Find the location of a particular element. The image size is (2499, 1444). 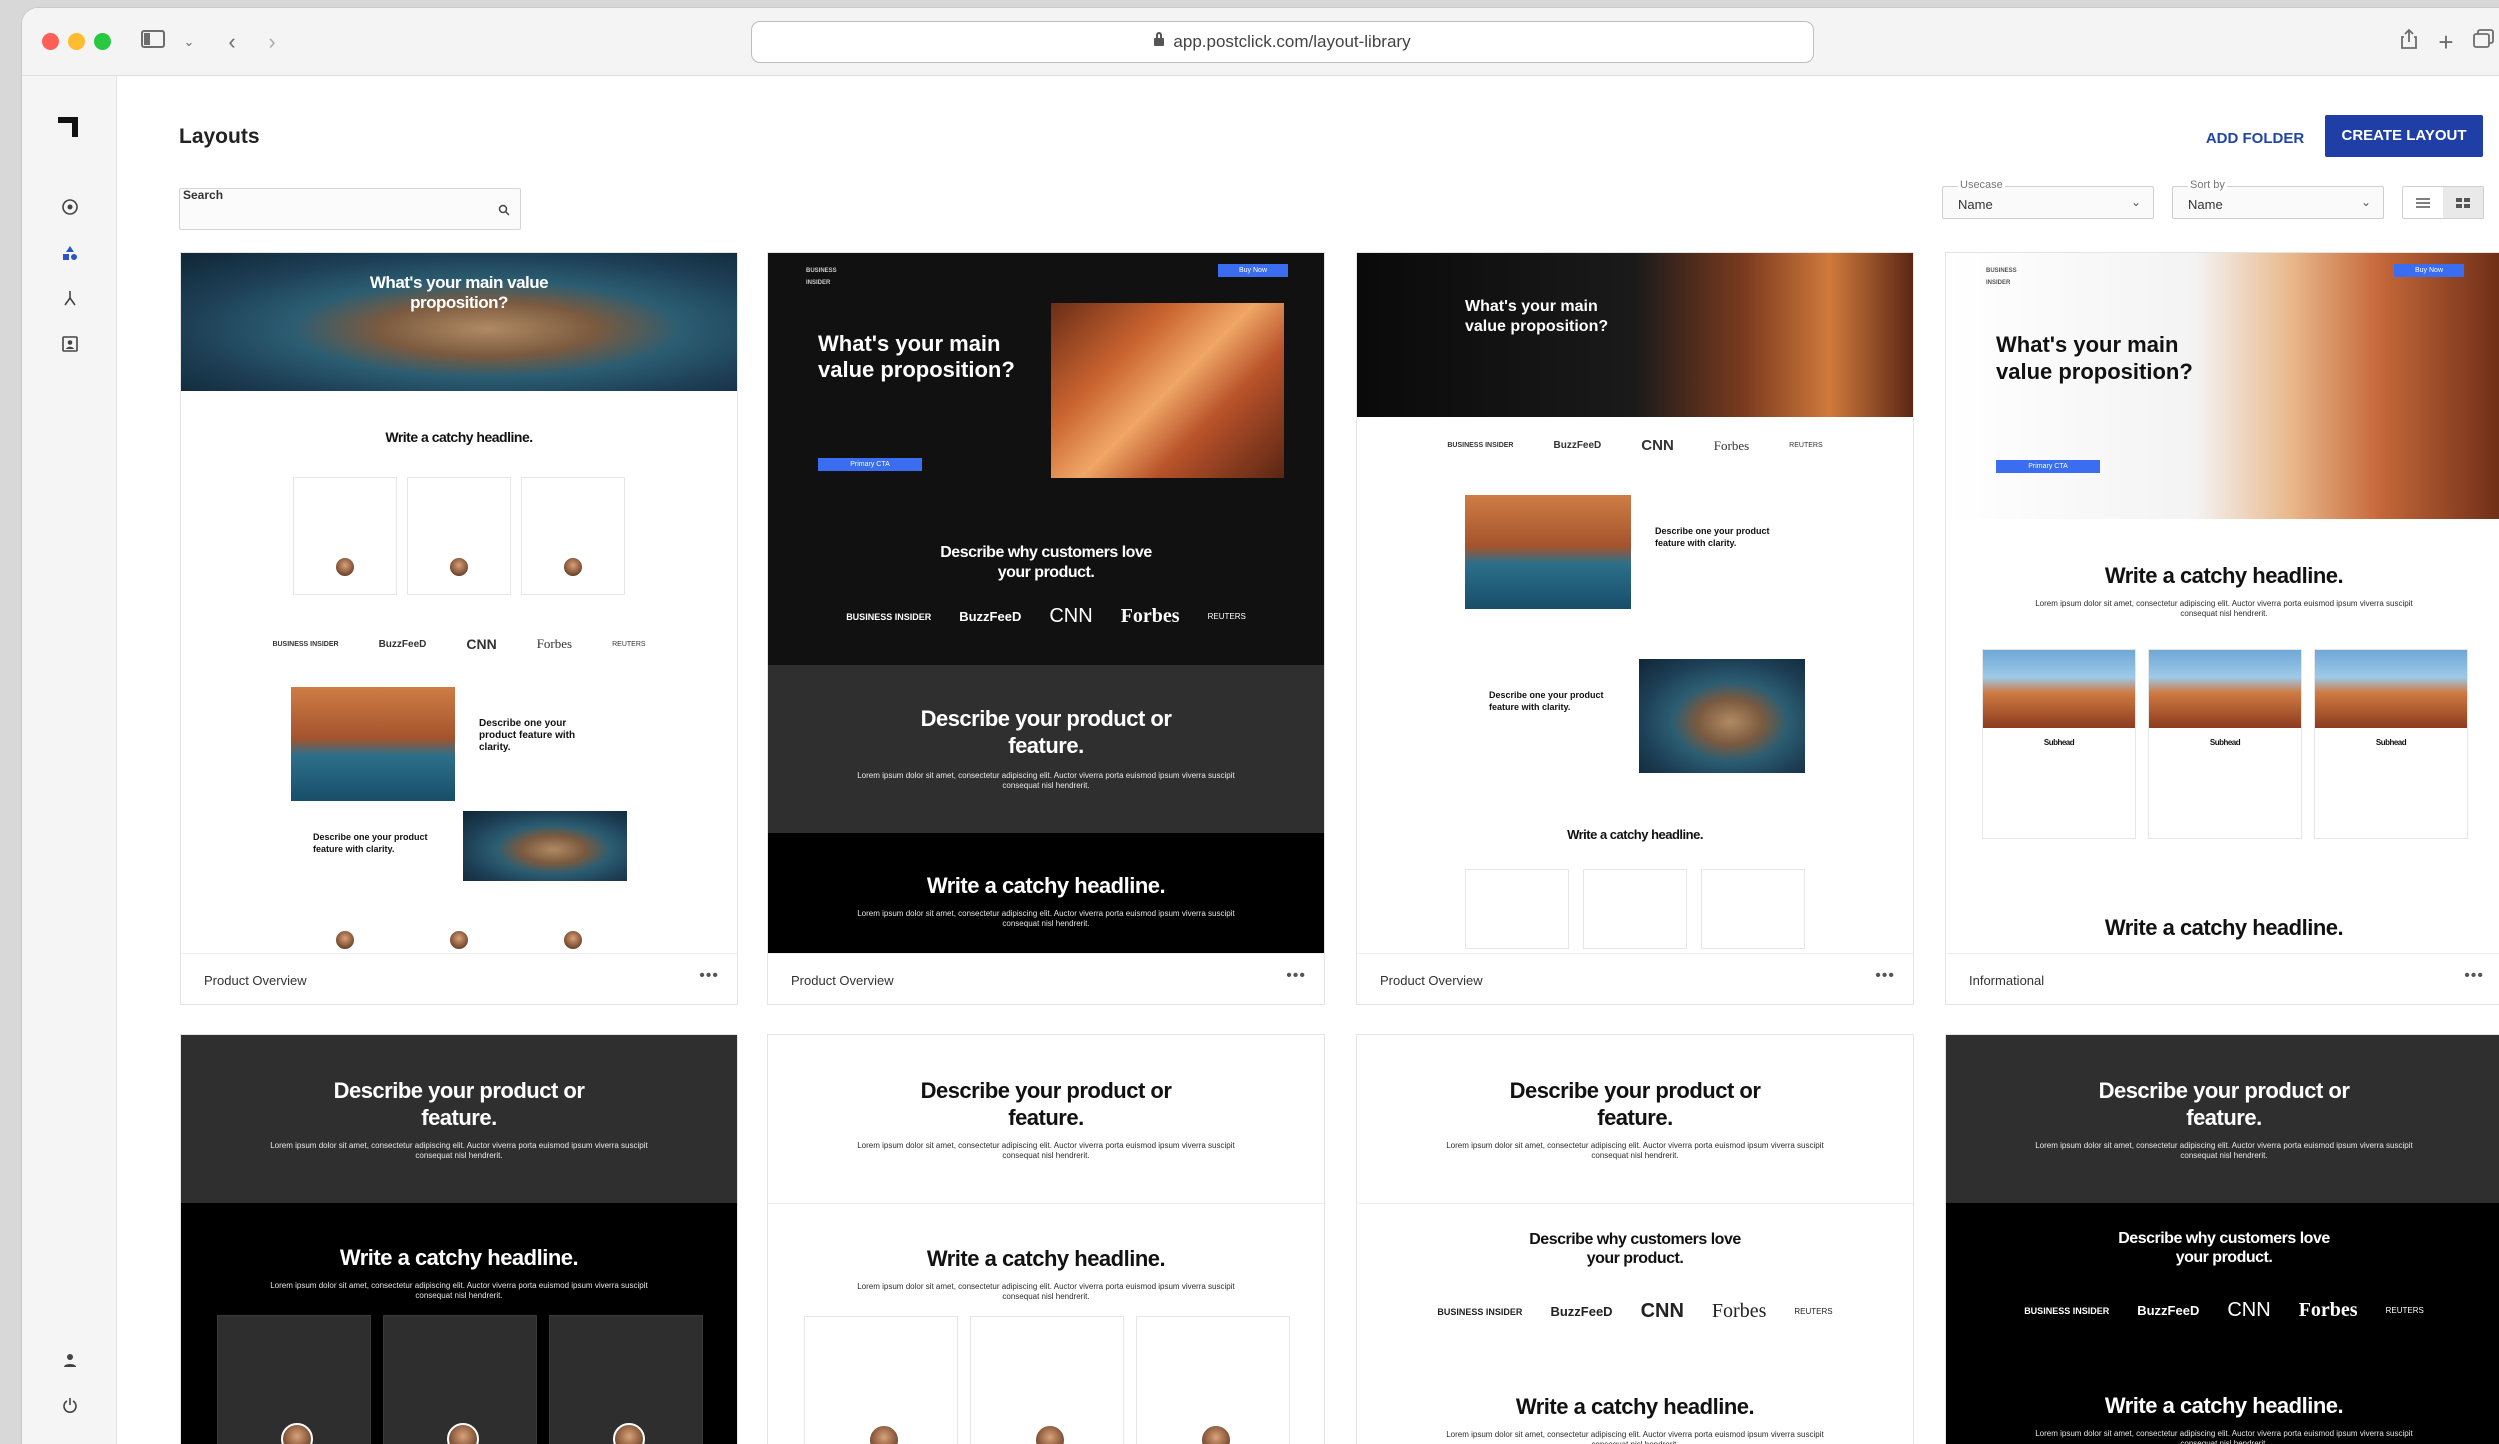

zoom-window-button is located at coordinates (102, 41).